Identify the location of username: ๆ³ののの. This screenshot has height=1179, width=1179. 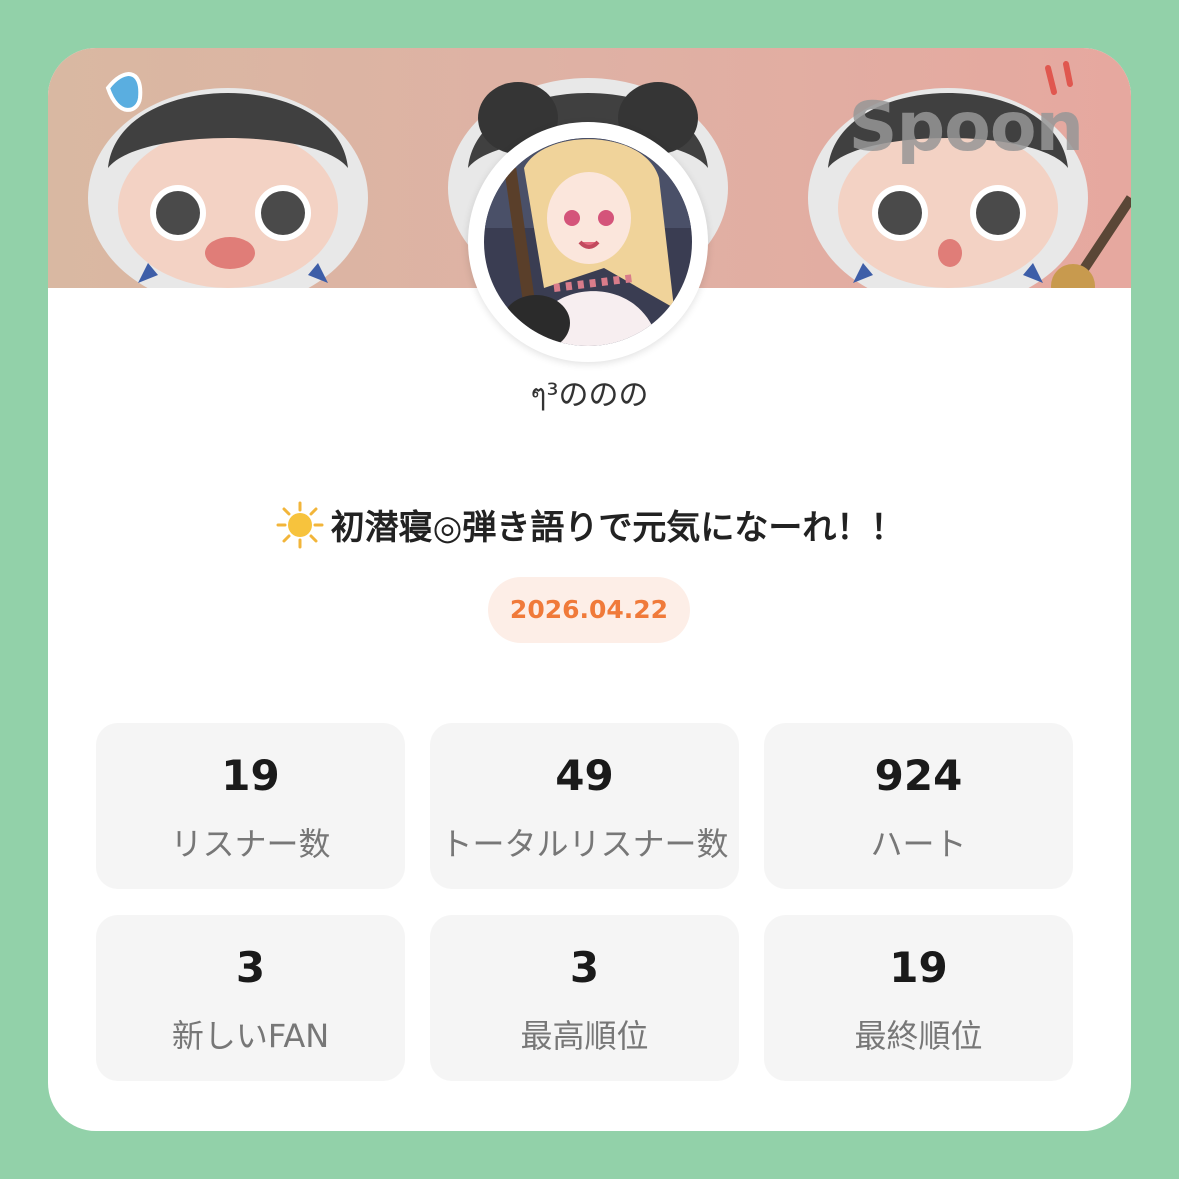
(589, 395).